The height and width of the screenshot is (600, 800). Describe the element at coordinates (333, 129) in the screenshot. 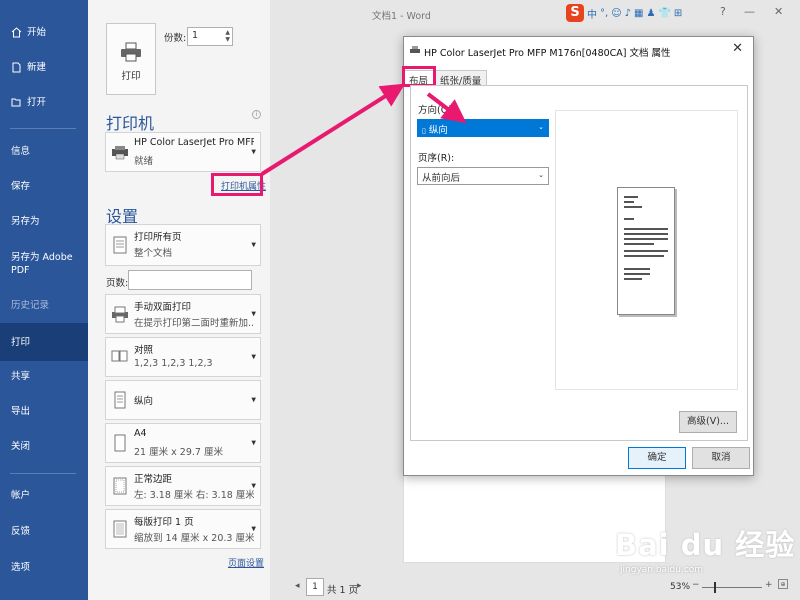

I see `arrow-to-layout-tab` at that location.